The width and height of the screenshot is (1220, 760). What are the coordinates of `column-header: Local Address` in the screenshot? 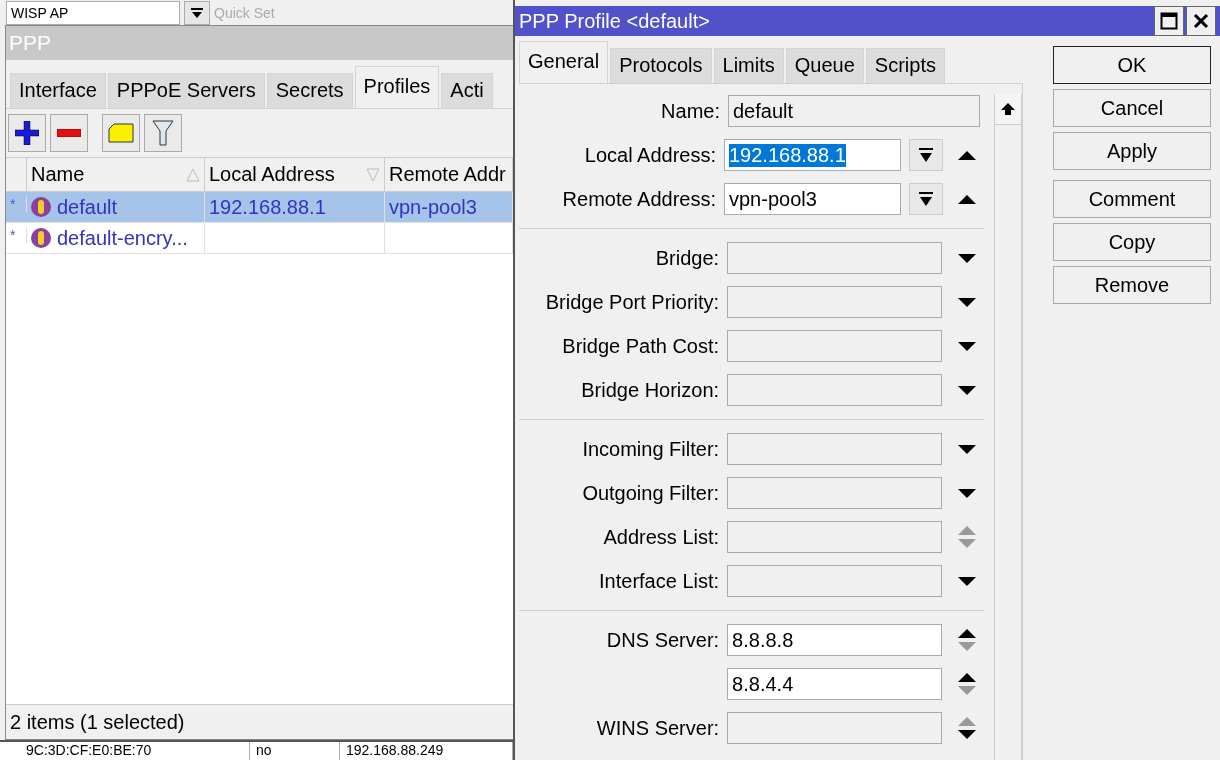 It's located at (295, 174).